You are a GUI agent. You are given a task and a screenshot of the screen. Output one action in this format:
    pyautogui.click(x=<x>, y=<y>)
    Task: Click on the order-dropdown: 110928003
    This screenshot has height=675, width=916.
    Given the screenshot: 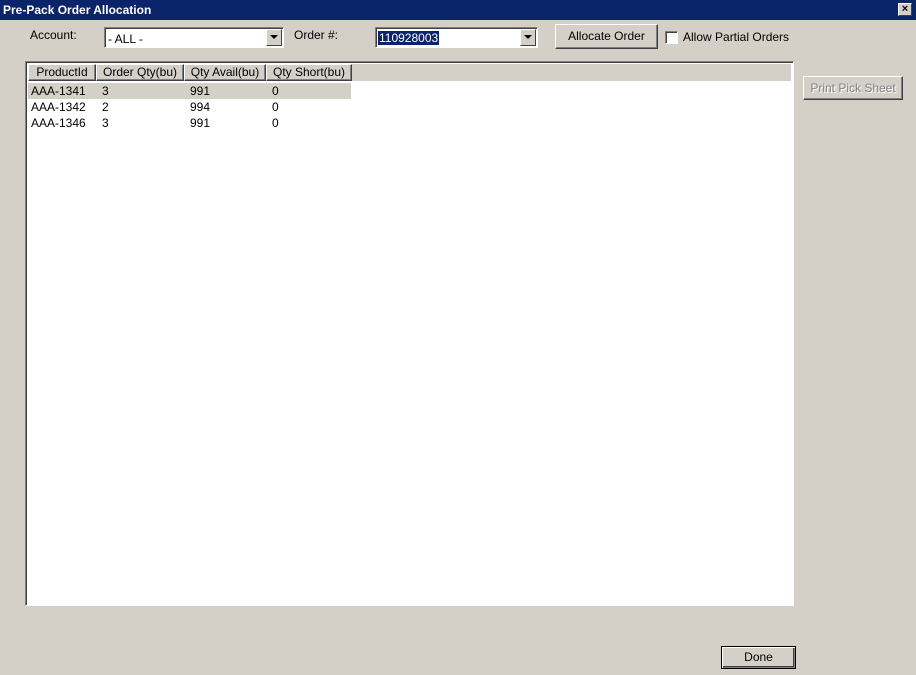 What is the action you would take?
    pyautogui.click(x=456, y=37)
    